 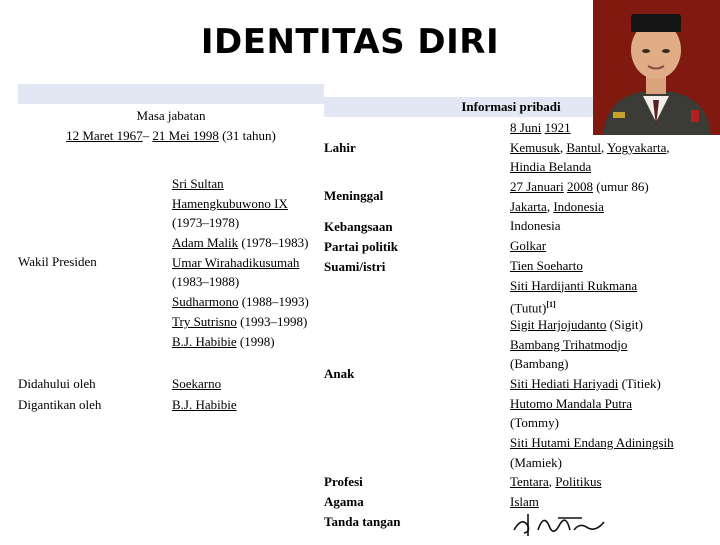 I want to click on nationality-label: Kebangsaan, so click(x=358, y=226).